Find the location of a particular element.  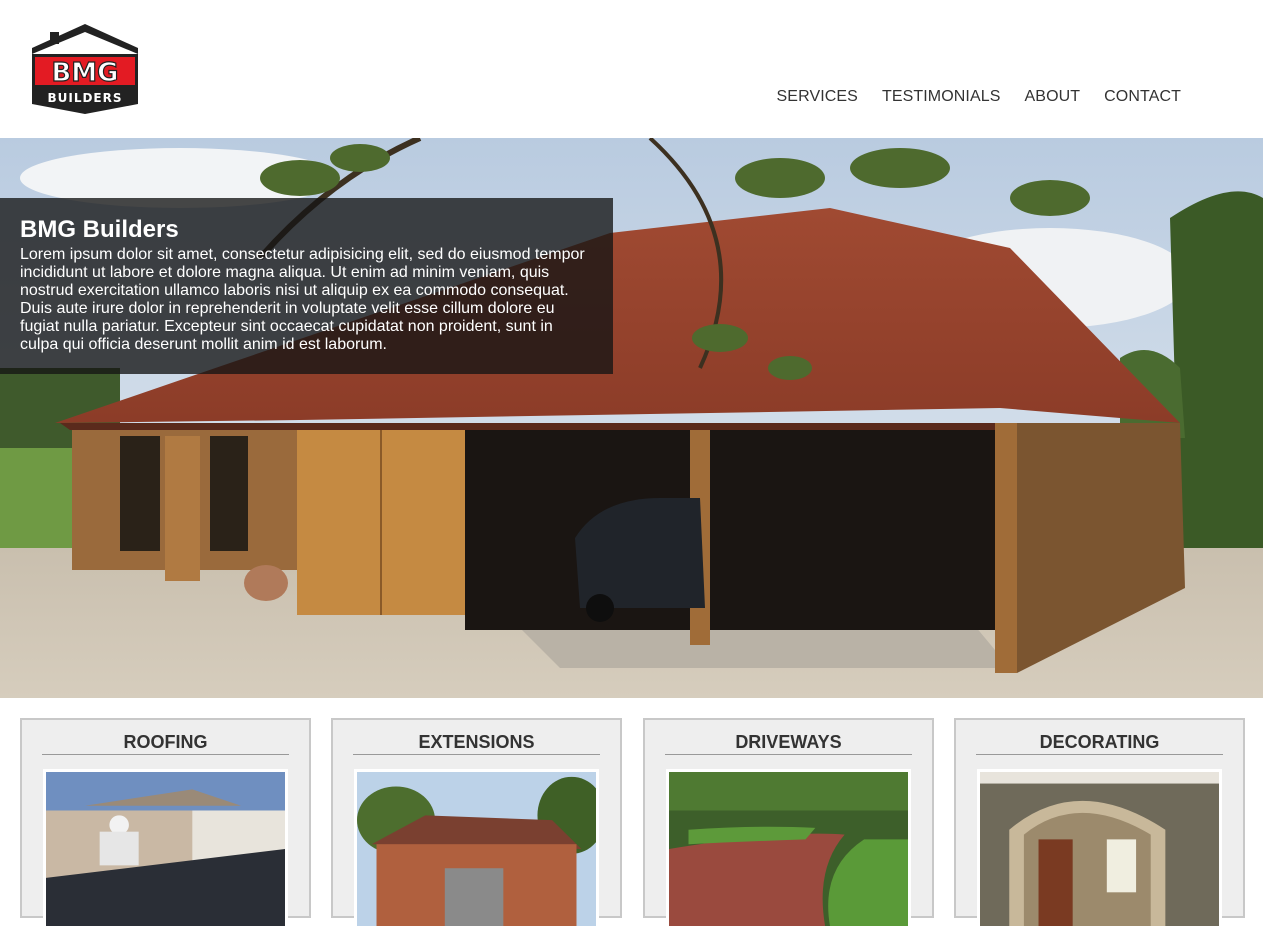

nav-services: SERVICES is located at coordinates (817, 97).